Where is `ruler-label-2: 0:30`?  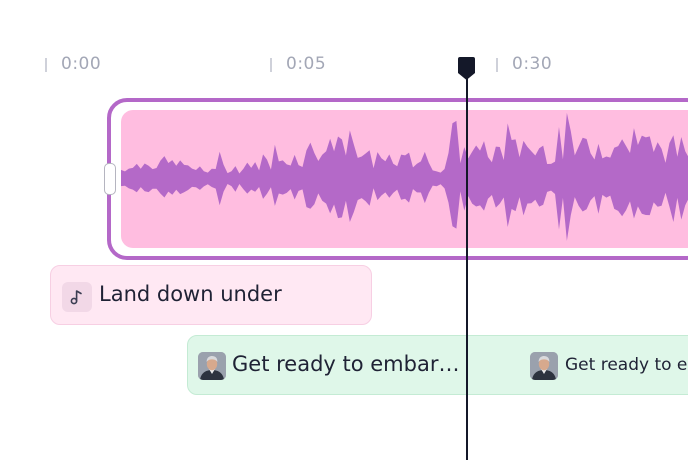
ruler-label-2: 0:30 is located at coordinates (532, 64).